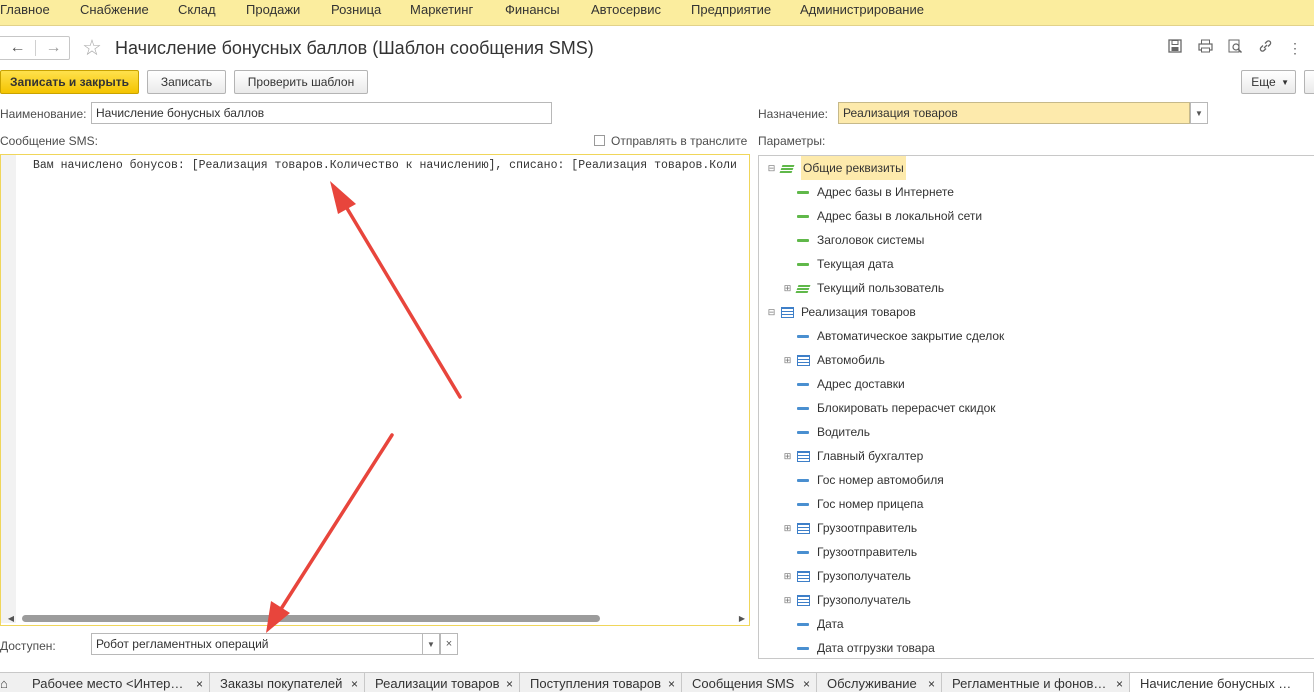  What do you see at coordinates (742, 618) in the screenshot?
I see `scroll-right-icon: ▶` at bounding box center [742, 618].